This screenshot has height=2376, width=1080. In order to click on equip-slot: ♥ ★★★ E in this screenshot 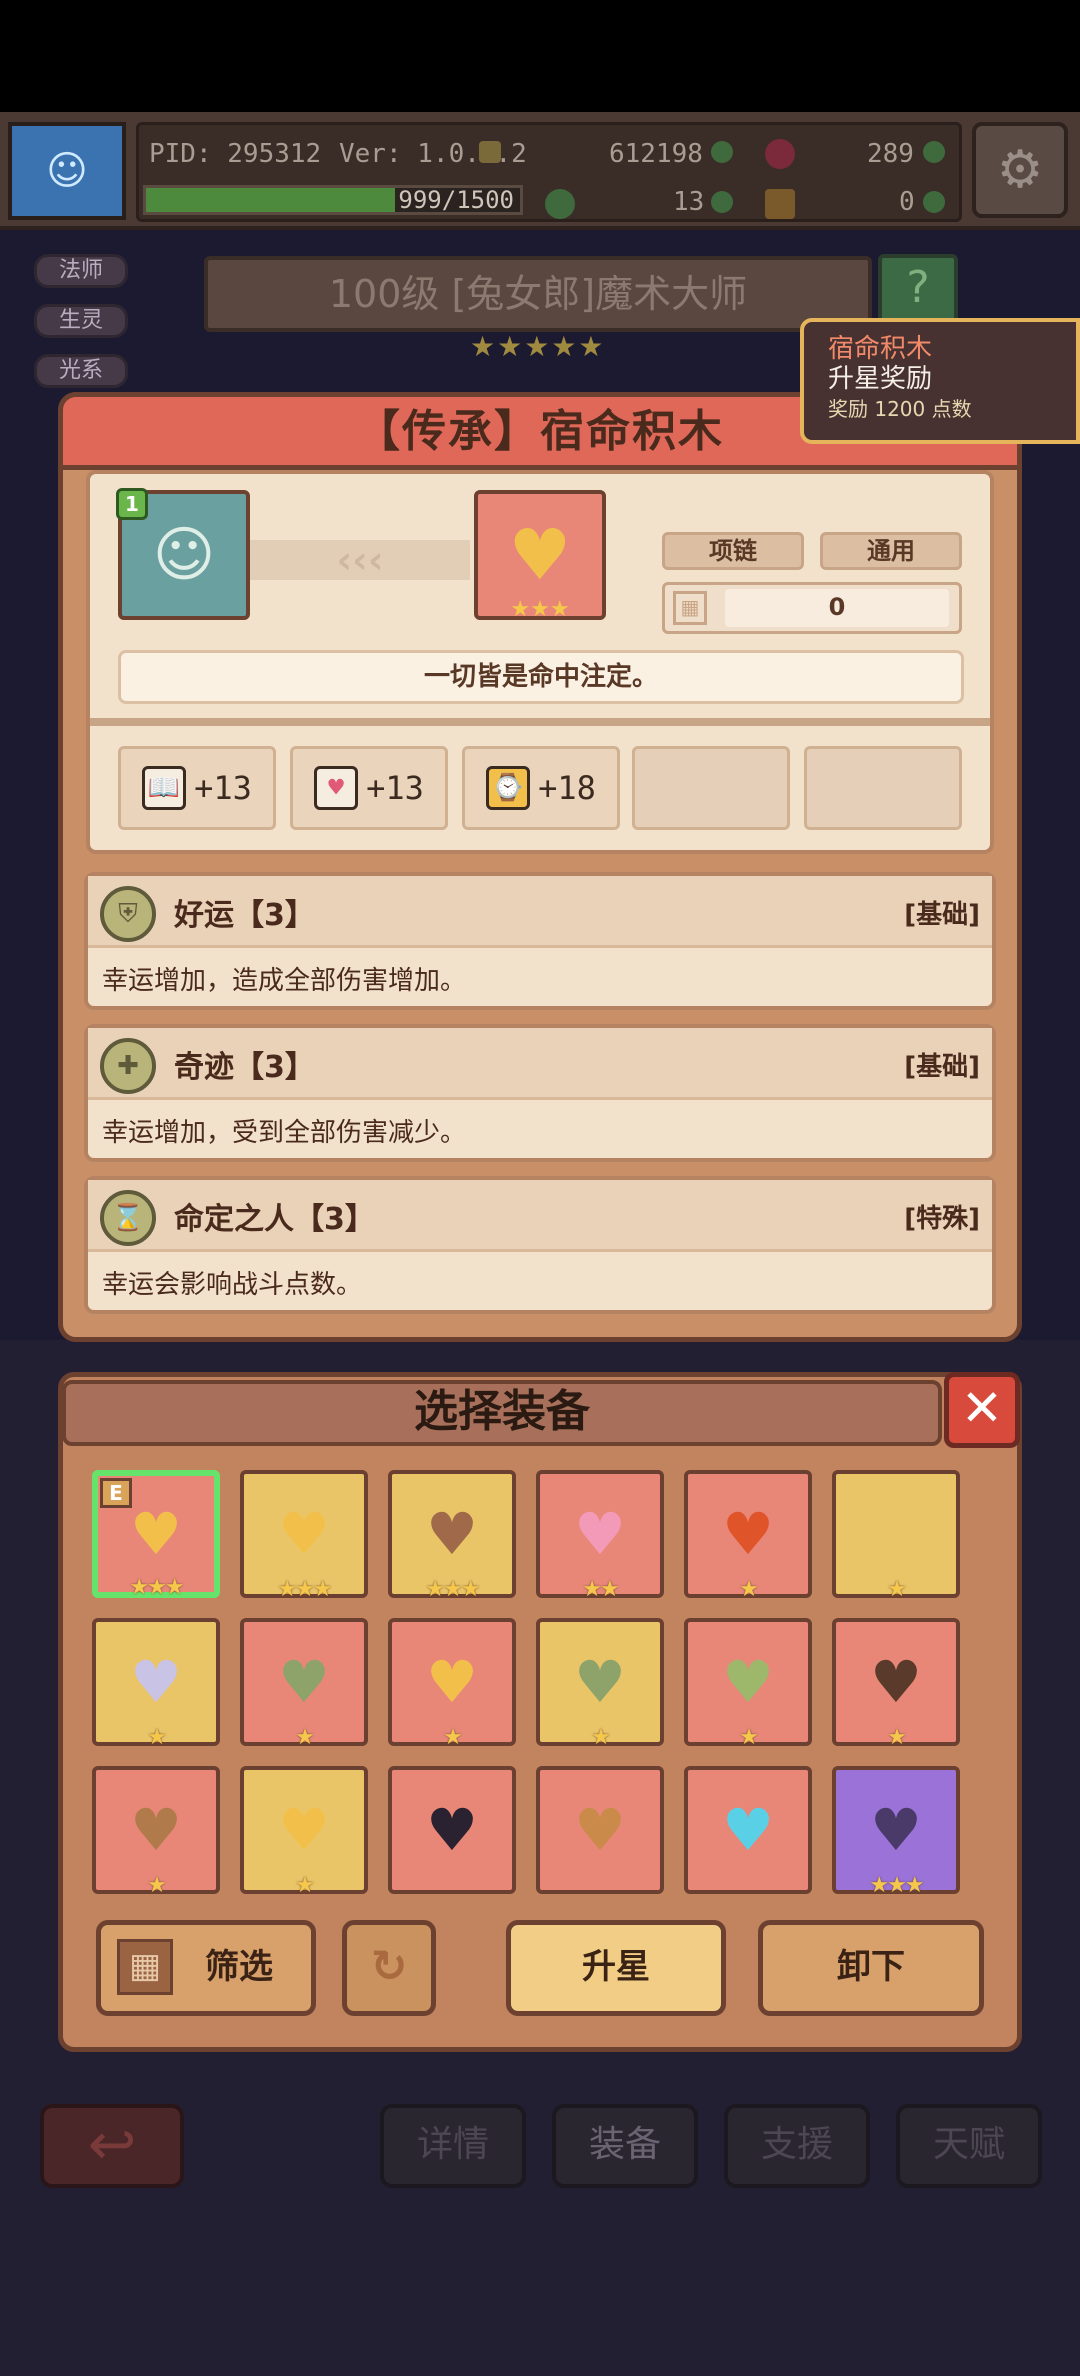, I will do `click(156, 1535)`.